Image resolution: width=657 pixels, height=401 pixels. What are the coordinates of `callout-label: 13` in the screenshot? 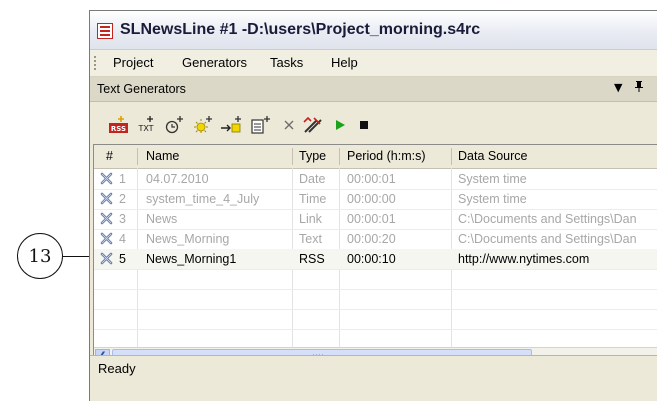 It's located at (40, 256).